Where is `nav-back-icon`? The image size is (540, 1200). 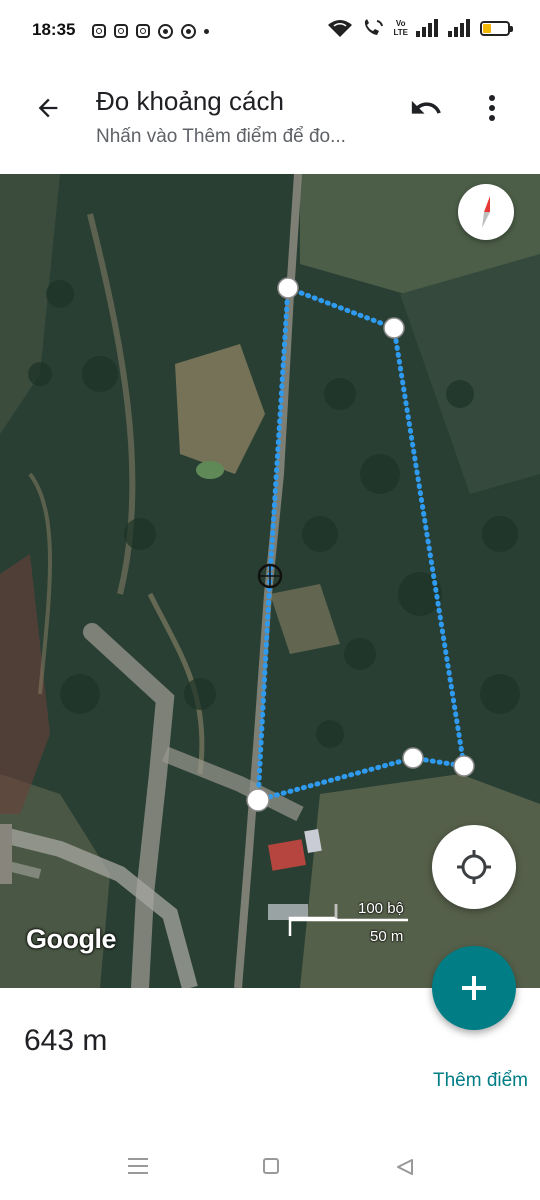
nav-back-icon is located at coordinates (405, 1167).